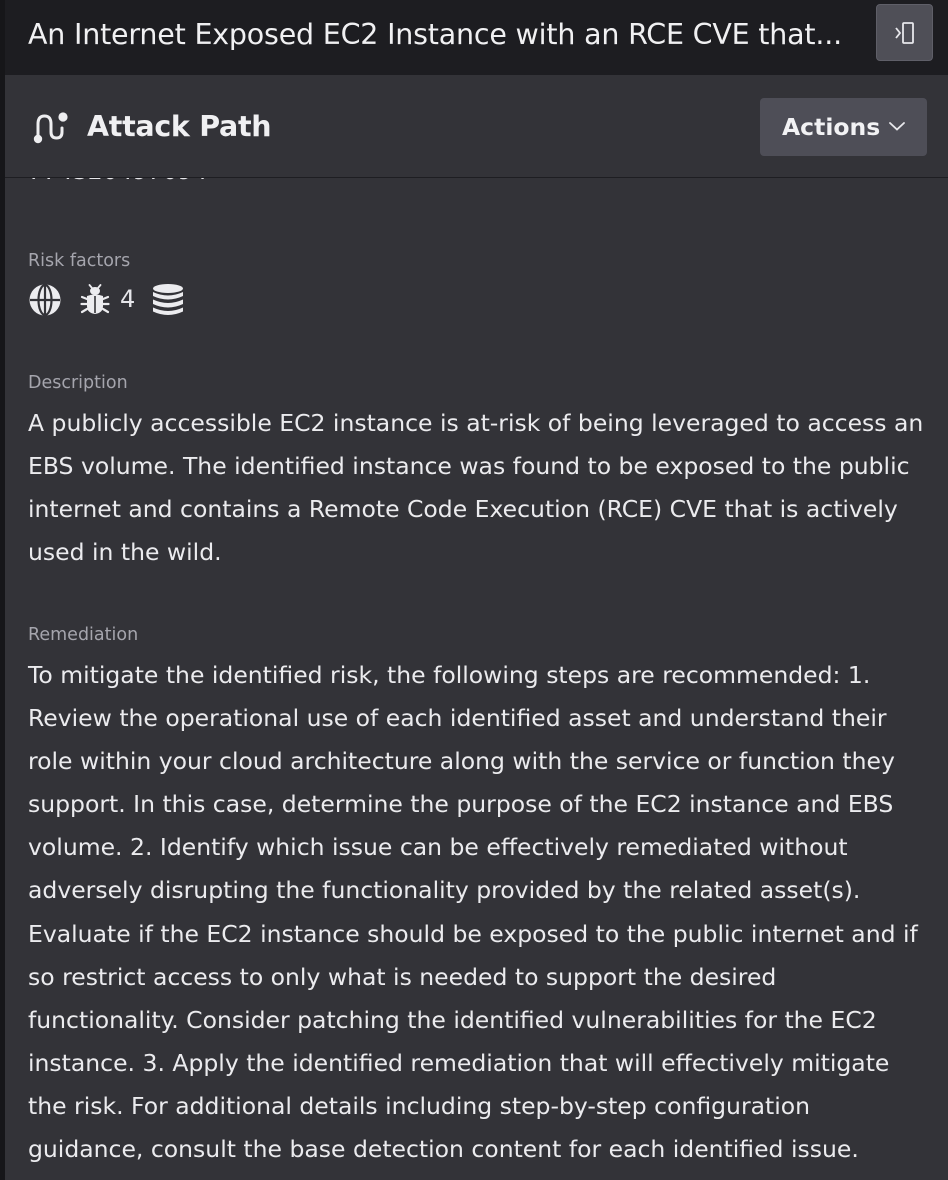 The width and height of the screenshot is (948, 1180). Describe the element at coordinates (45, 300) in the screenshot. I see `globe-icon` at that location.